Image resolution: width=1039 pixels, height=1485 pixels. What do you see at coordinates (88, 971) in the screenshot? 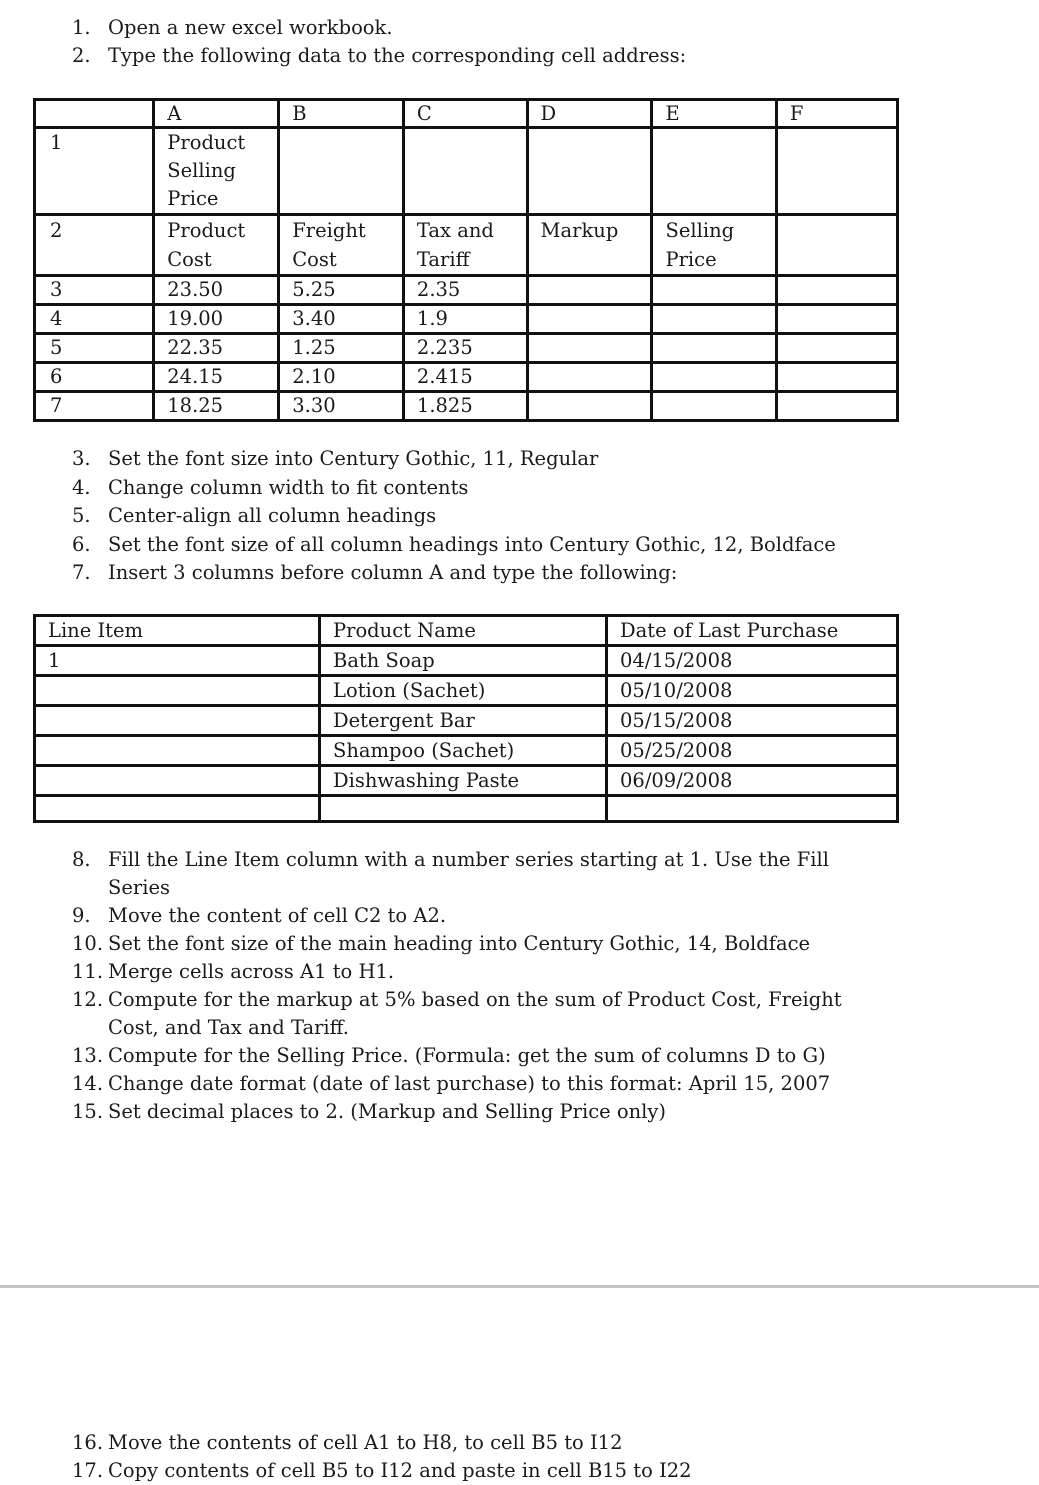
I see `instruction-number: 11.` at bounding box center [88, 971].